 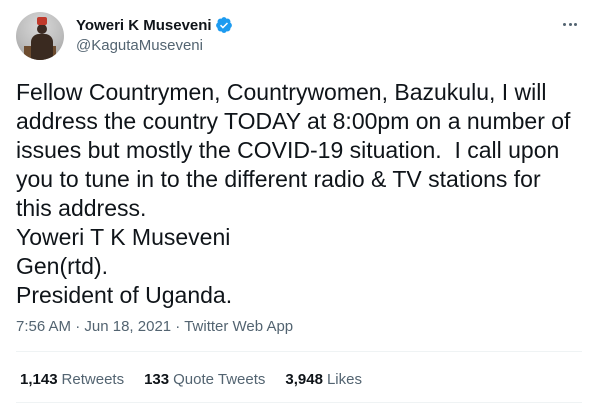 What do you see at coordinates (223, 25) in the screenshot?
I see `verified-badge-icon` at bounding box center [223, 25].